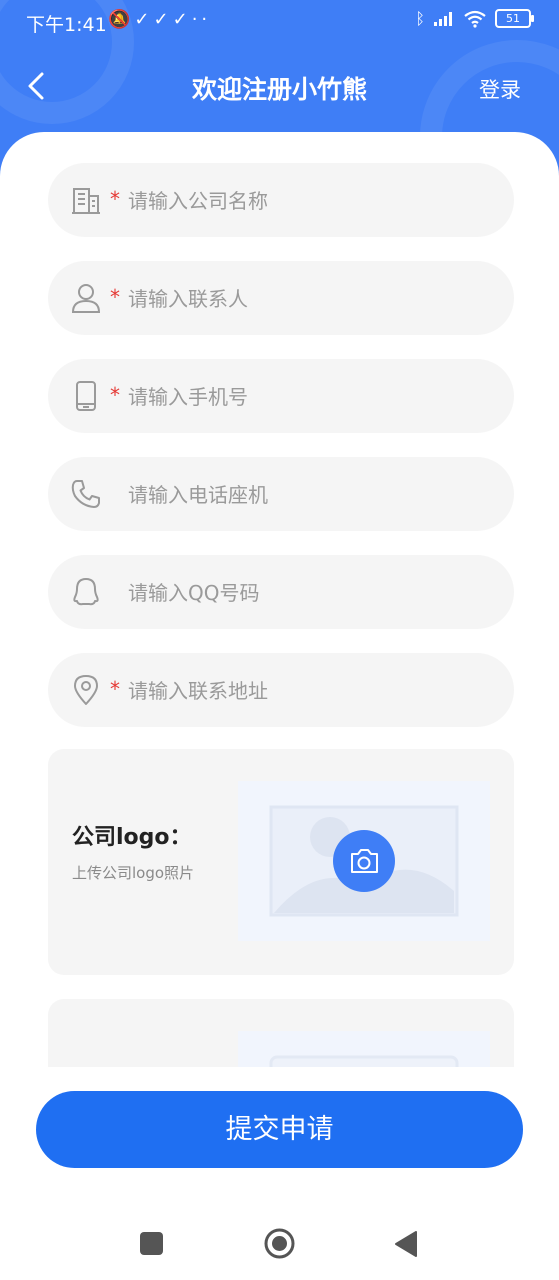  I want to click on logo-upload-card: 公司logo： 上传公司logo照片, so click(281, 862).